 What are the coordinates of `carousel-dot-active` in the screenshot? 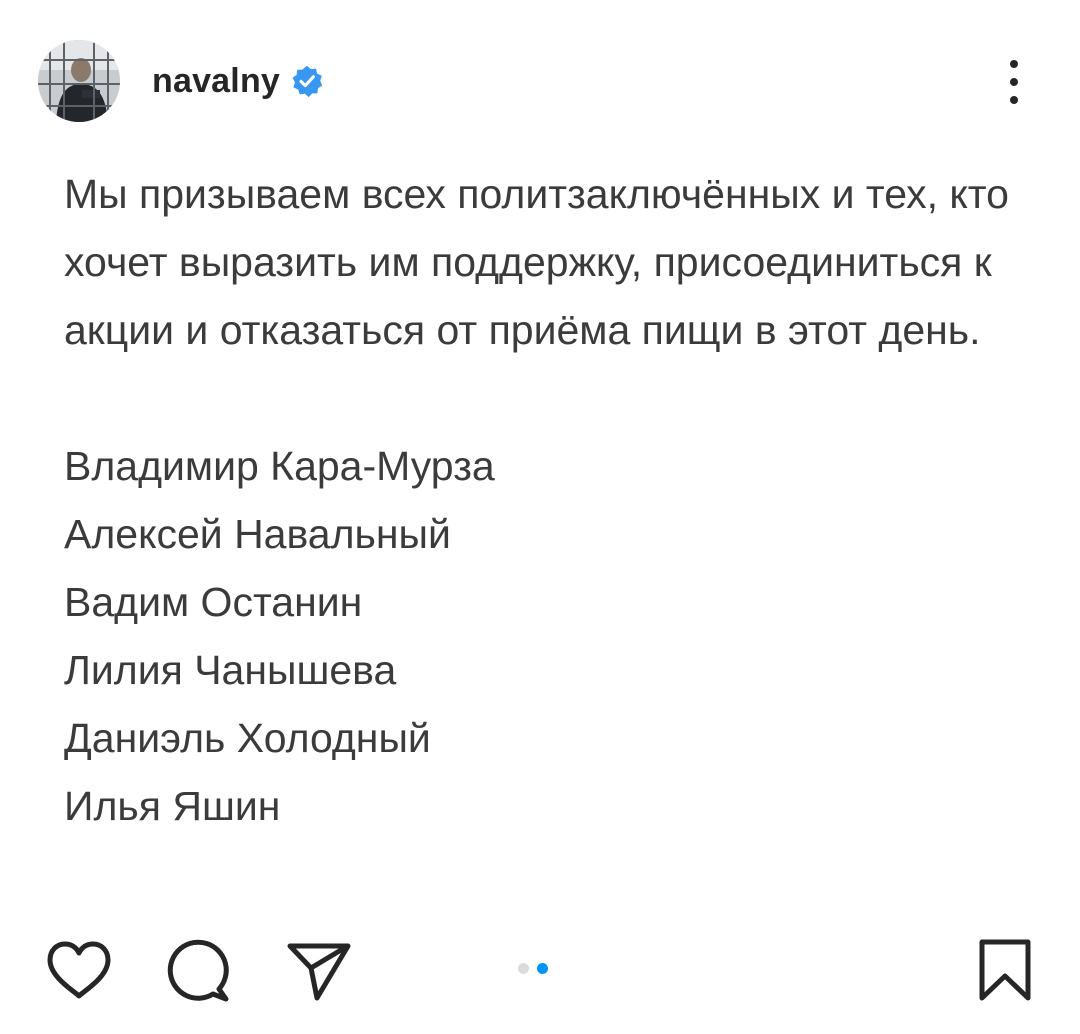 It's located at (542, 968).